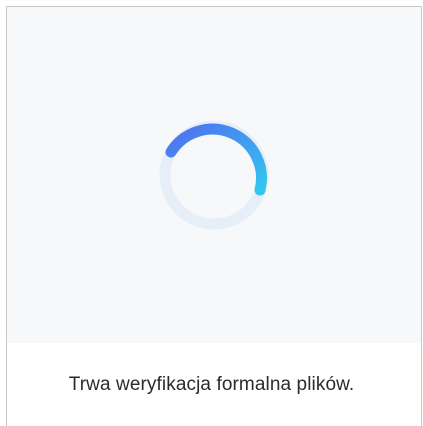  I want to click on spinner-arc, so click(216, 159).